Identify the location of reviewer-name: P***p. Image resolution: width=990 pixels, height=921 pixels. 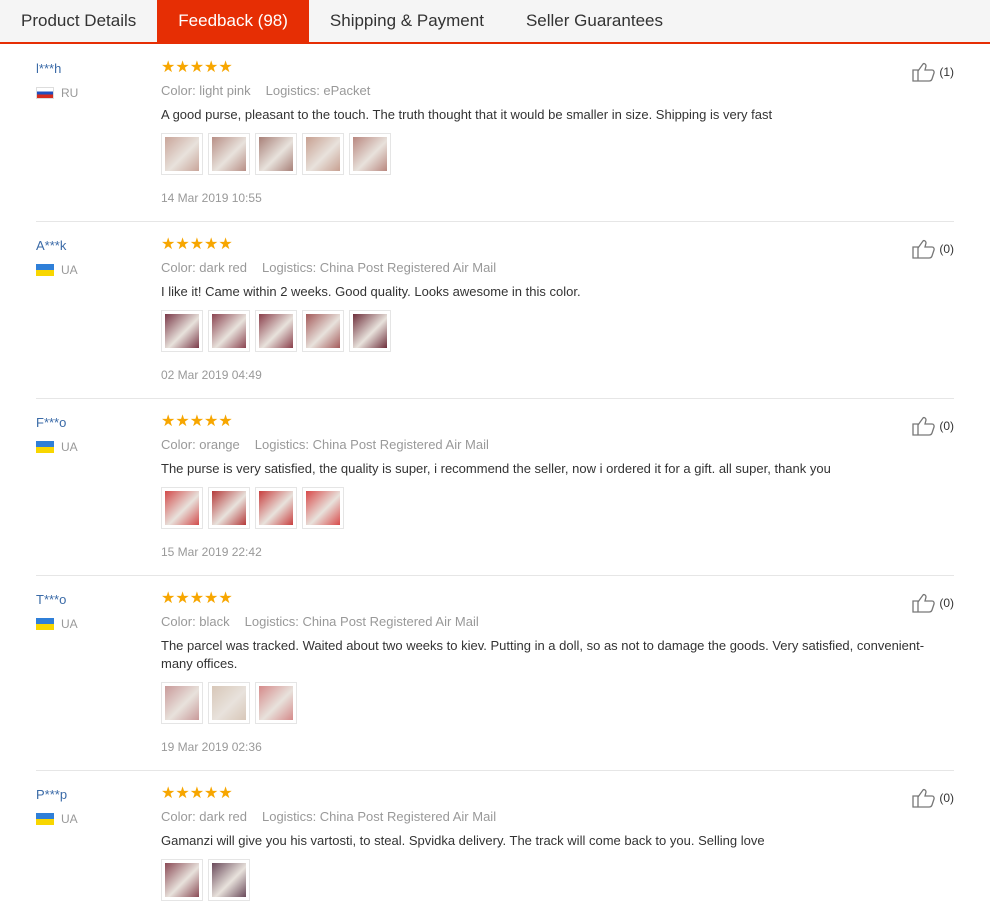
(51, 794).